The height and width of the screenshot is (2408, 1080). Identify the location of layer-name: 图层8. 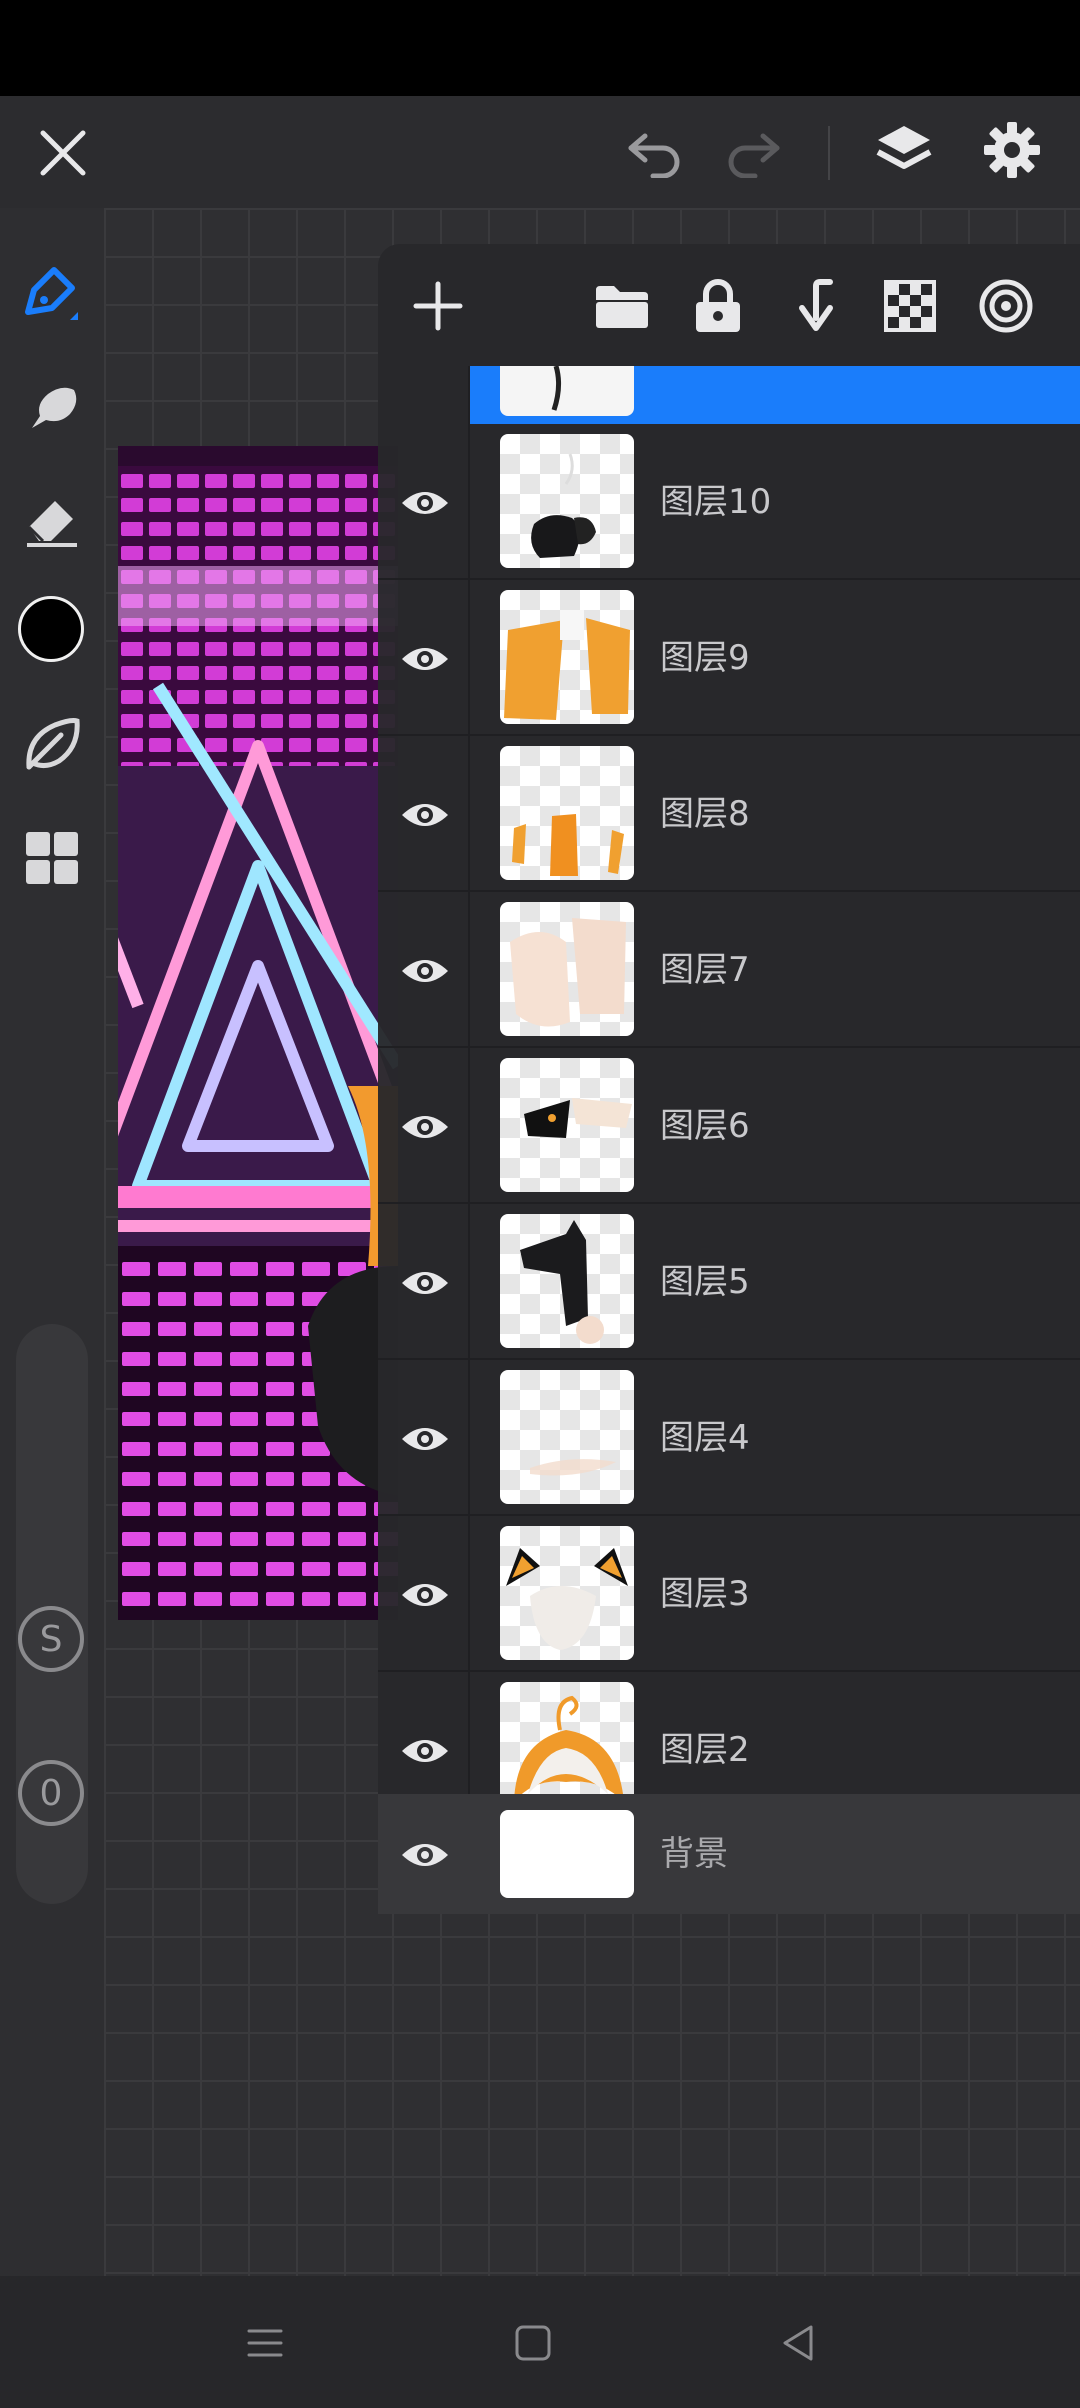
(705, 814).